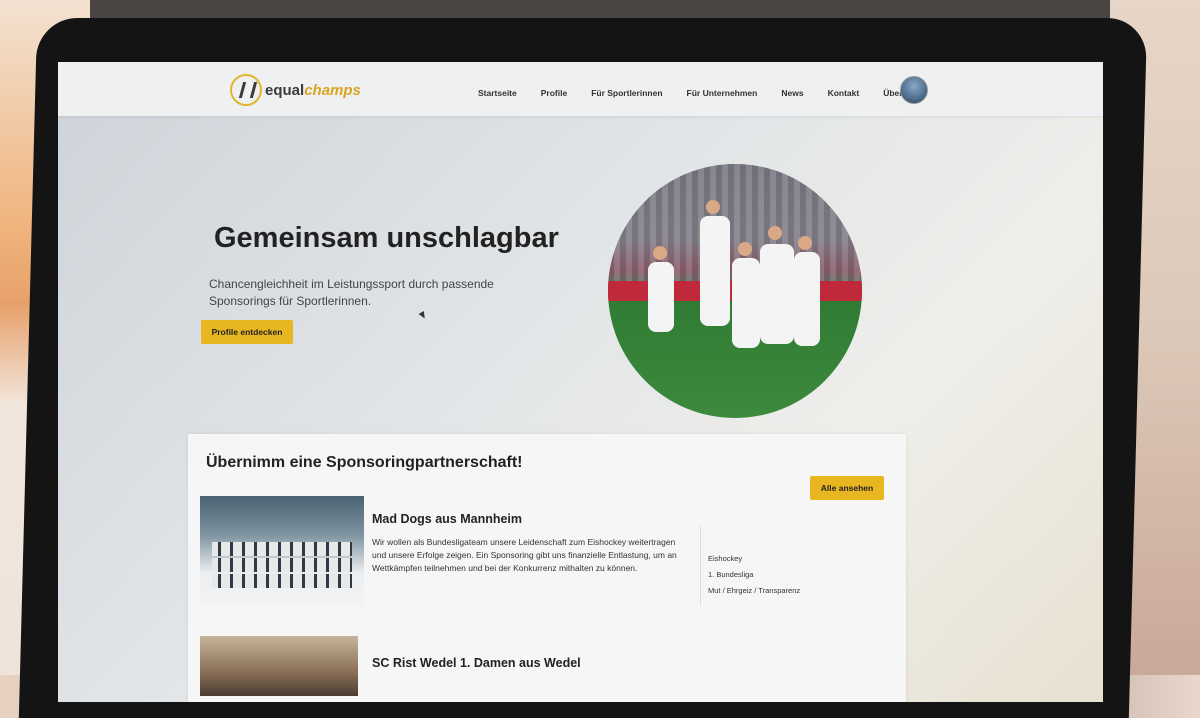  Describe the element at coordinates (725, 558) in the screenshot. I see `team-tag-sport: Eishockey` at that location.